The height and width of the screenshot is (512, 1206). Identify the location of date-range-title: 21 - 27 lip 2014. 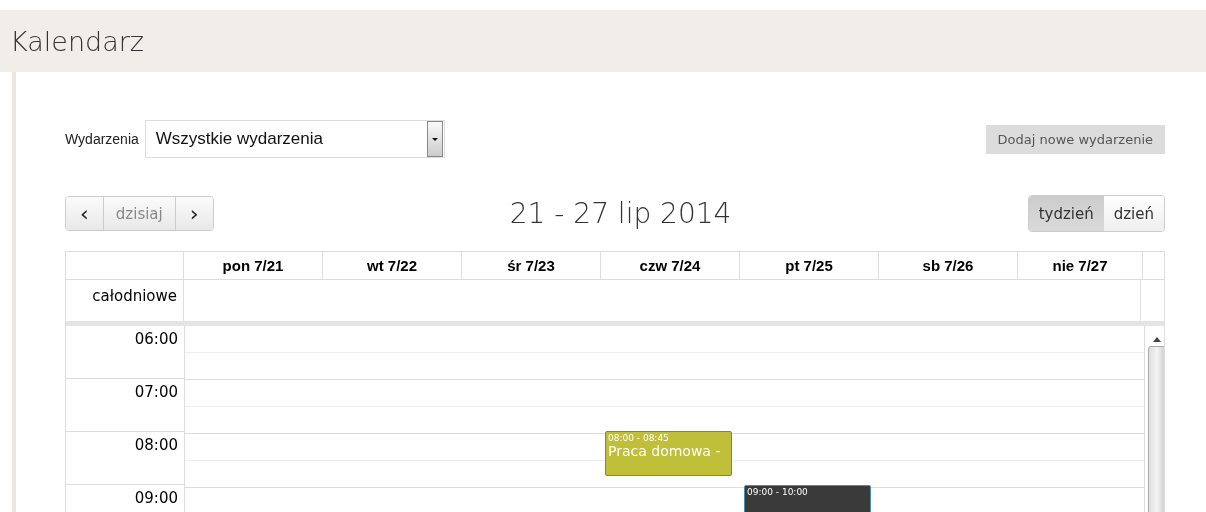
(620, 213).